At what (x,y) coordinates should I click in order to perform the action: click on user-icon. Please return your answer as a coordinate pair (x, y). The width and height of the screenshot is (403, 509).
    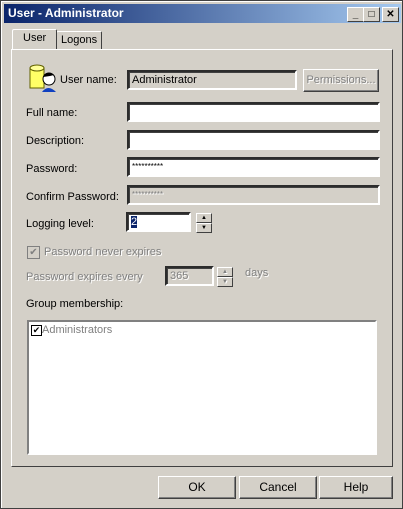
    Looking at the image, I should click on (43, 78).